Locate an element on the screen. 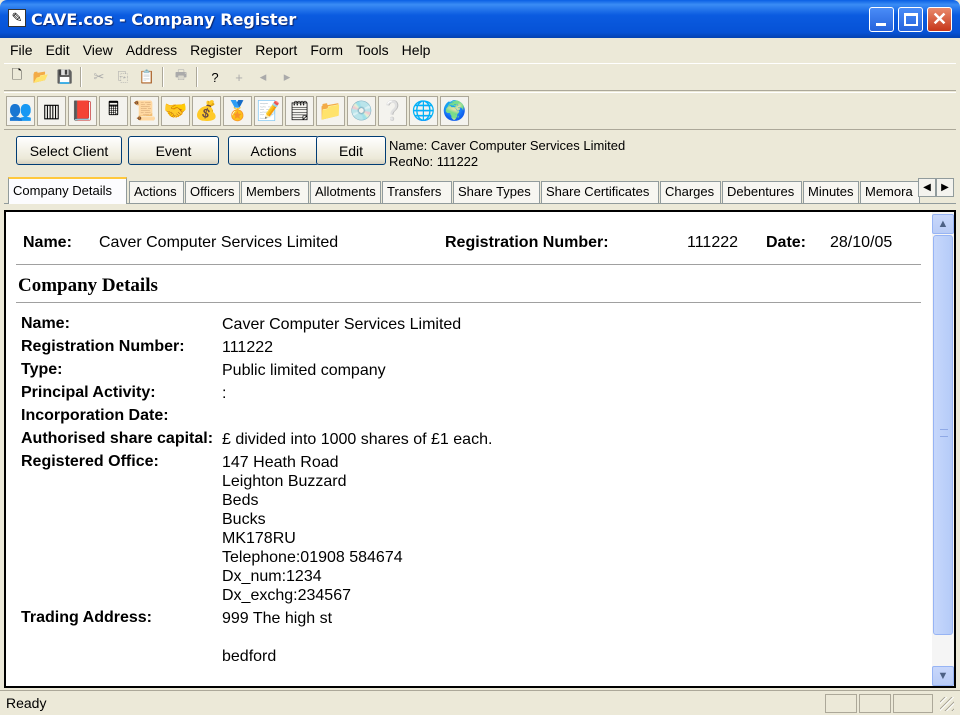 This screenshot has height=715, width=960. tab-allotments: Allotments is located at coordinates (345, 192).